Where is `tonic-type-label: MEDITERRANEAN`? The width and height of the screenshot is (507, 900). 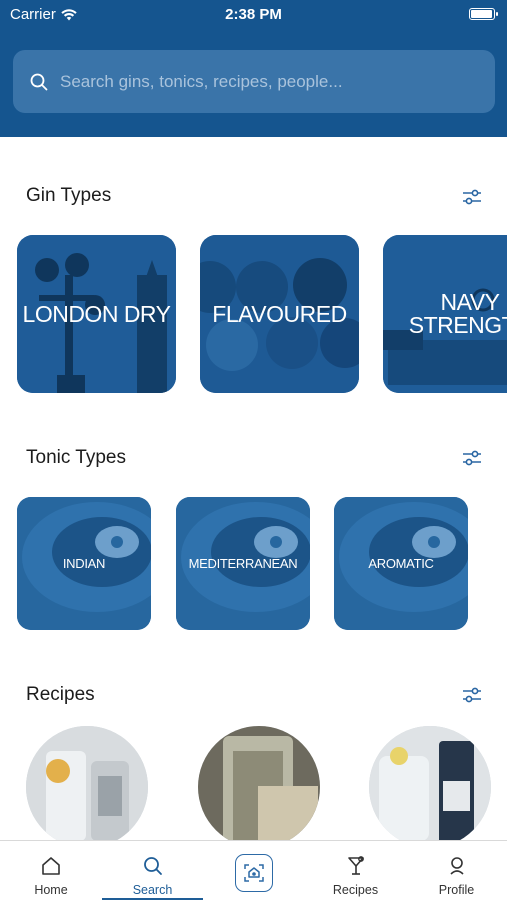 tonic-type-label: MEDITERRANEAN is located at coordinates (243, 563).